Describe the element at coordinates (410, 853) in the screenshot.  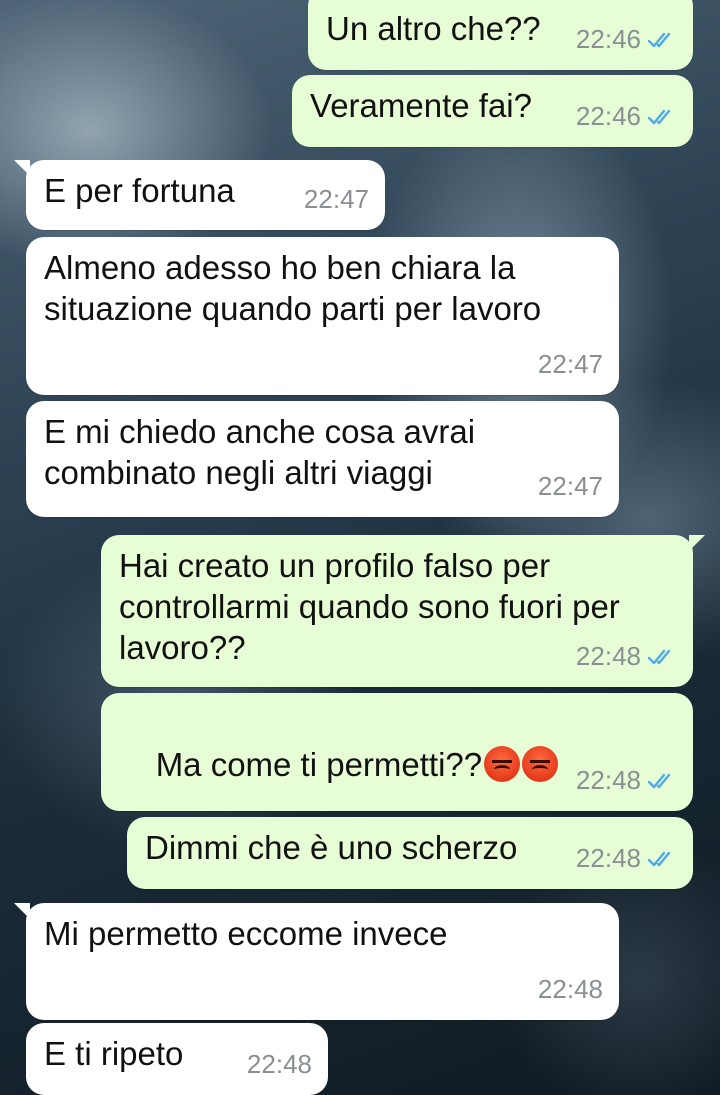
I see `message-bubble-outgoing: Dimmi che è uno scherzo 22:48` at that location.